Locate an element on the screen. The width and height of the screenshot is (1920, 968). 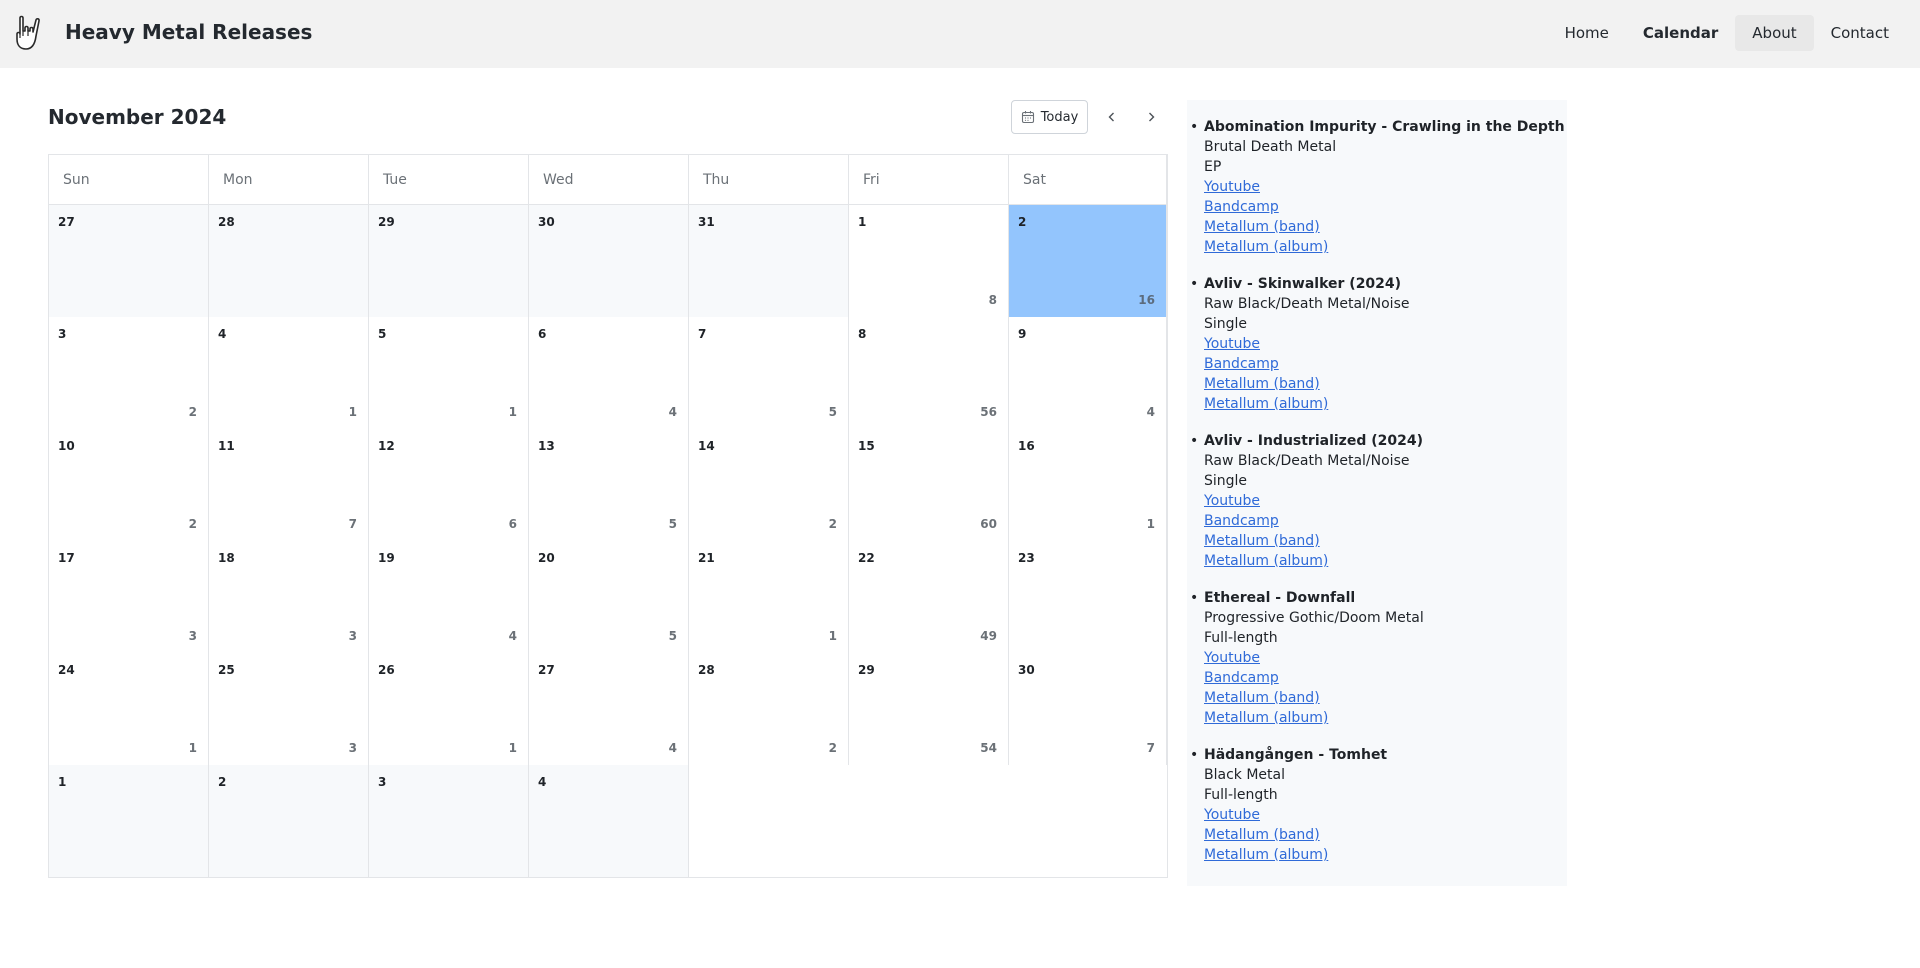
day-cell: 1 is located at coordinates (129, 821).